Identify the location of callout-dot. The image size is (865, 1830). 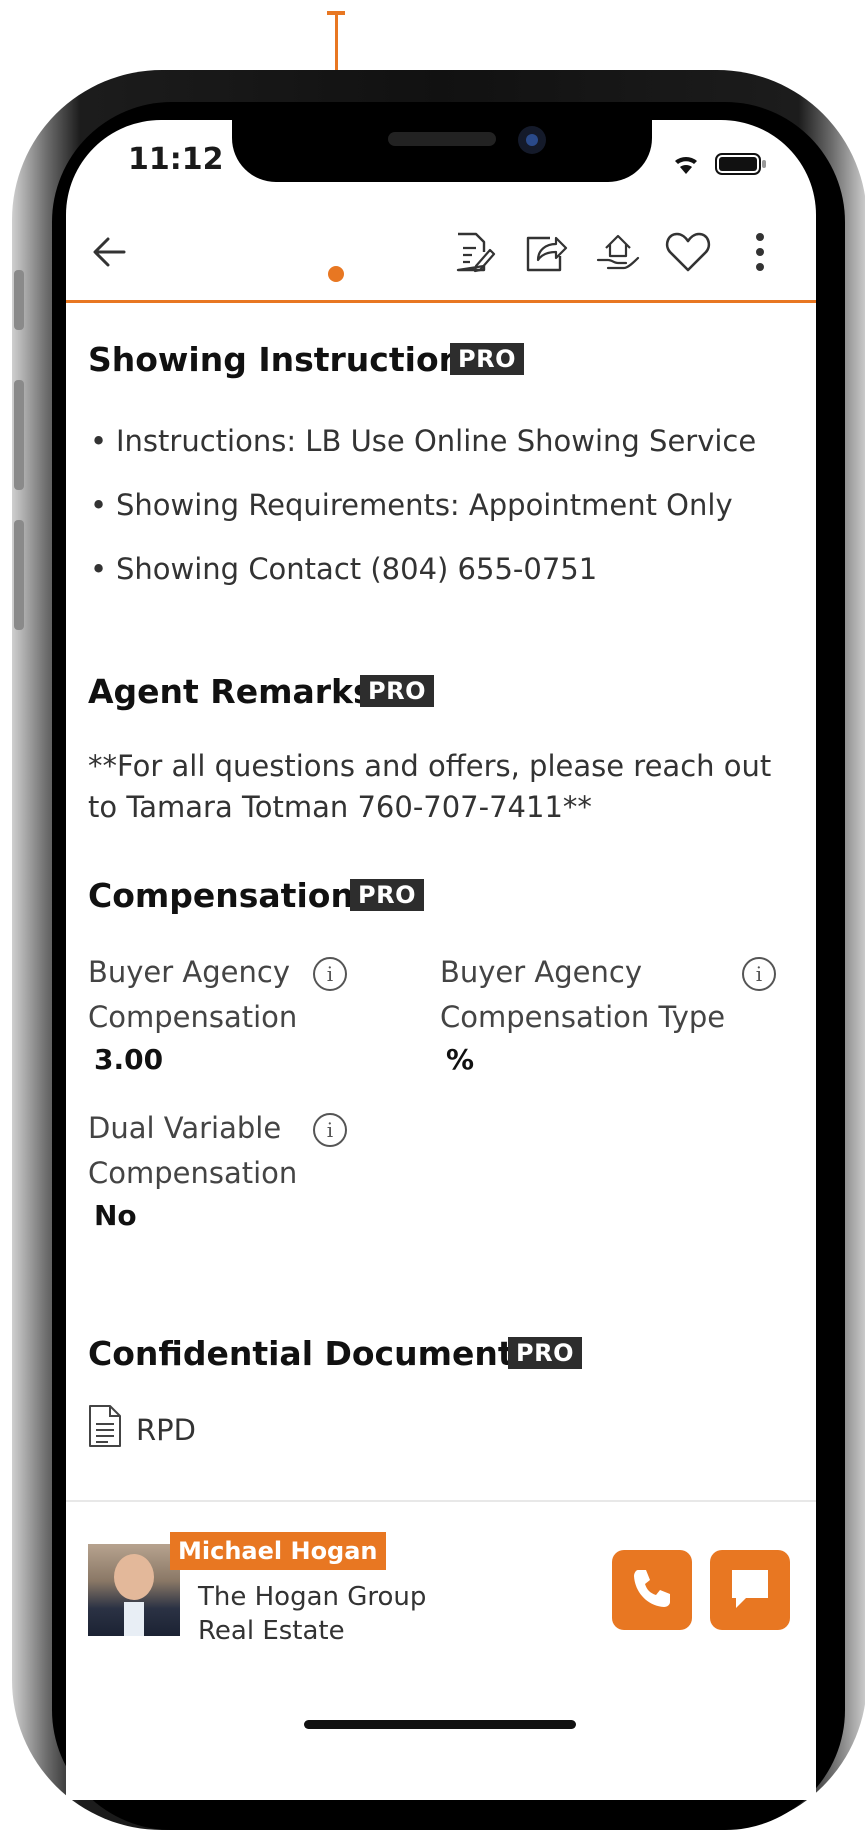
(336, 274).